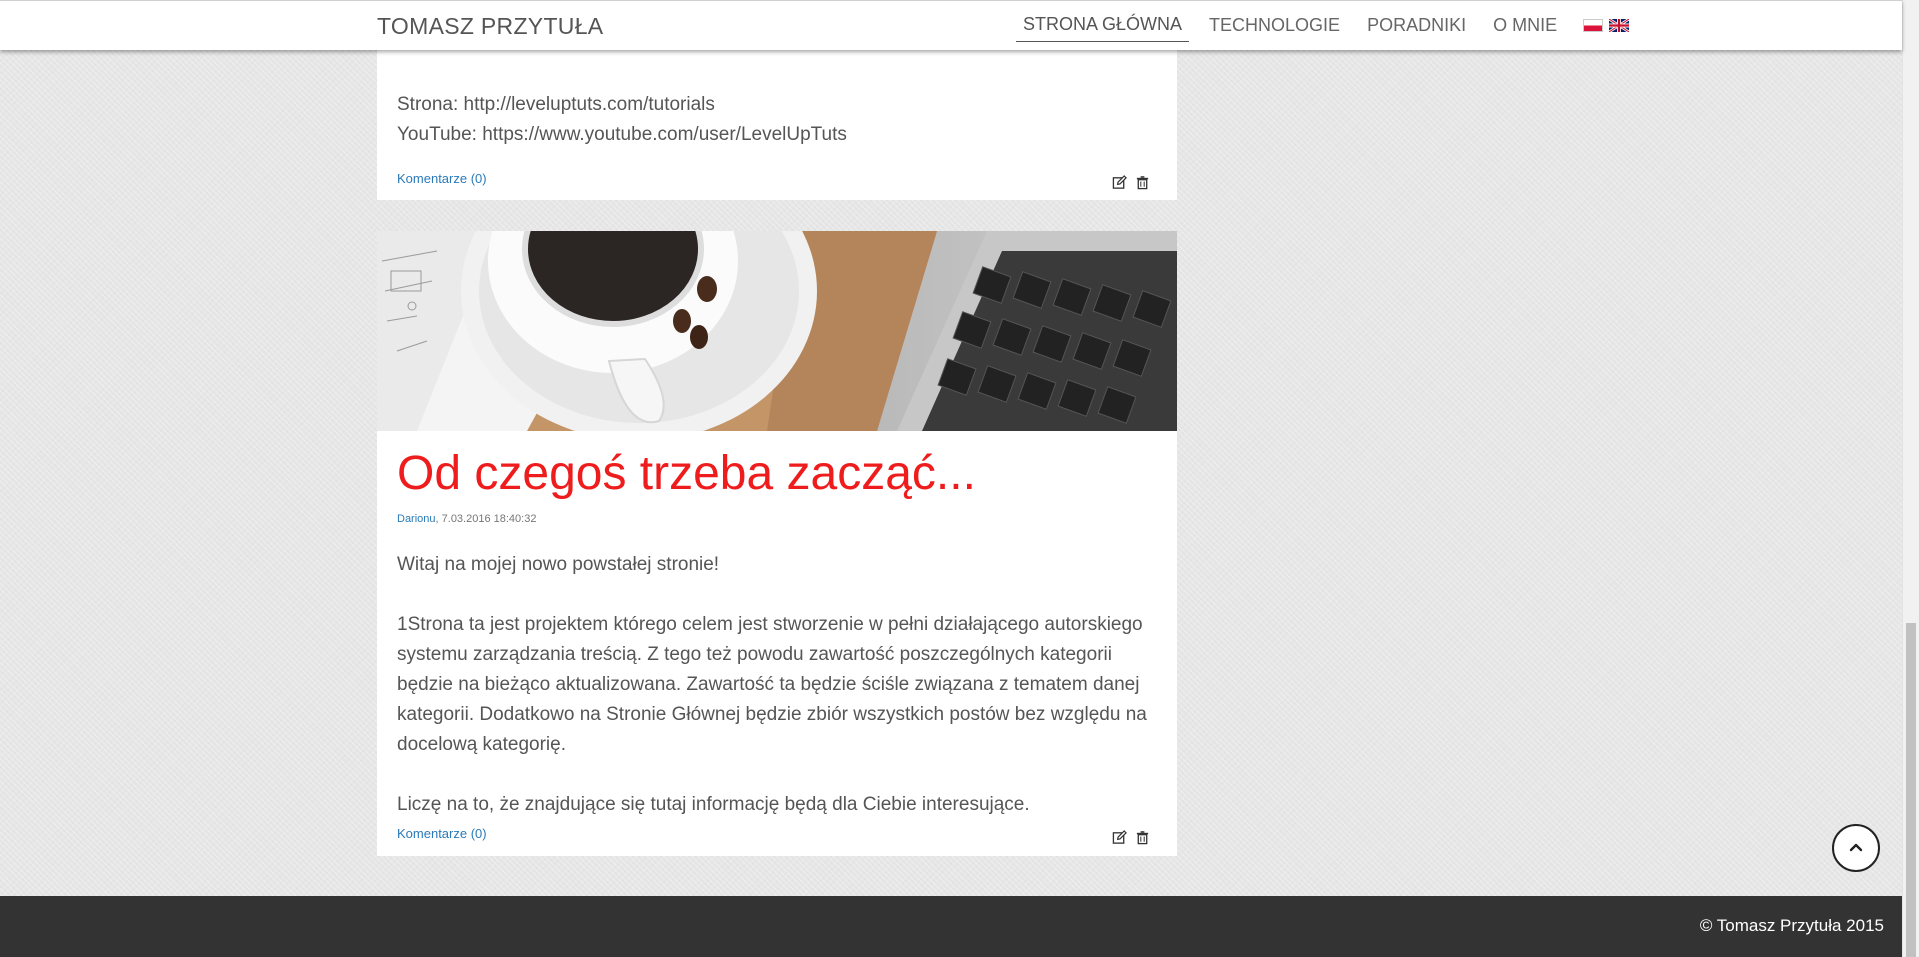 The image size is (1919, 957). I want to click on scrollbar-thumb, so click(1911, 790).